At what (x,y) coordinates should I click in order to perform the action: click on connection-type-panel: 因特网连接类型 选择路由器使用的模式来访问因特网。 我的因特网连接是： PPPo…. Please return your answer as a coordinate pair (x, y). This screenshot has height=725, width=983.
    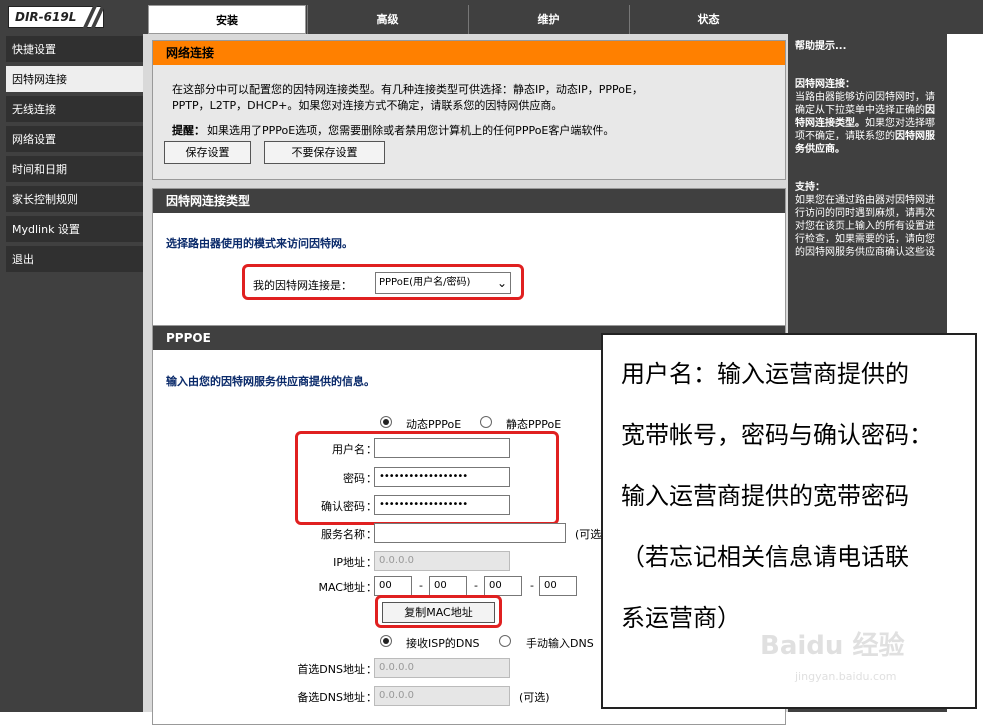
    Looking at the image, I should click on (469, 267).